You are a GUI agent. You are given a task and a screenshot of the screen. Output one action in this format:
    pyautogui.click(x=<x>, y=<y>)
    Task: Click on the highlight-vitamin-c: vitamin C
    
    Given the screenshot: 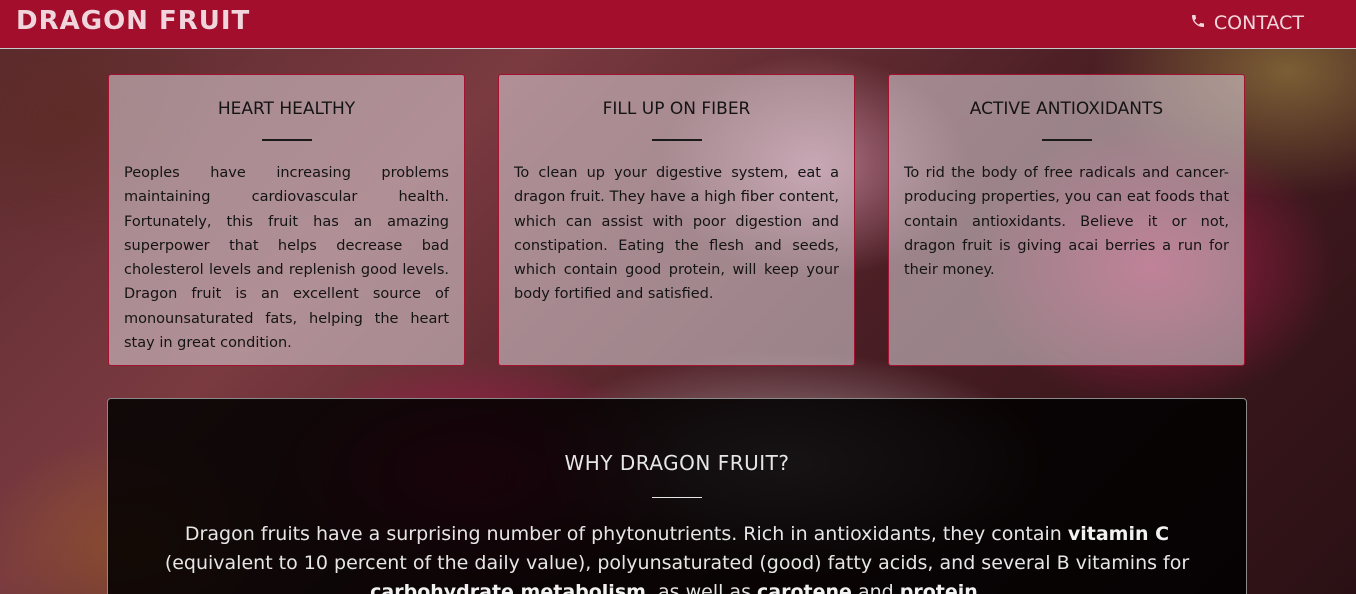 What is the action you would take?
    pyautogui.click(x=1118, y=534)
    